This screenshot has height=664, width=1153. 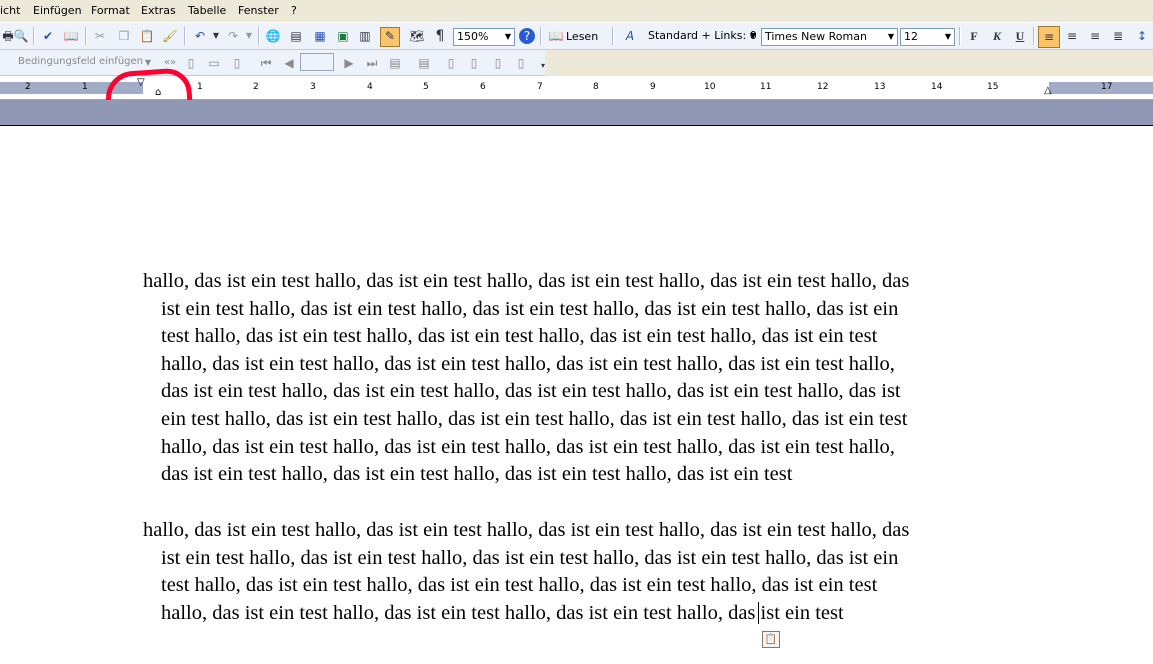 What do you see at coordinates (390, 37) in the screenshot?
I see `drawing-icon: ✎` at bounding box center [390, 37].